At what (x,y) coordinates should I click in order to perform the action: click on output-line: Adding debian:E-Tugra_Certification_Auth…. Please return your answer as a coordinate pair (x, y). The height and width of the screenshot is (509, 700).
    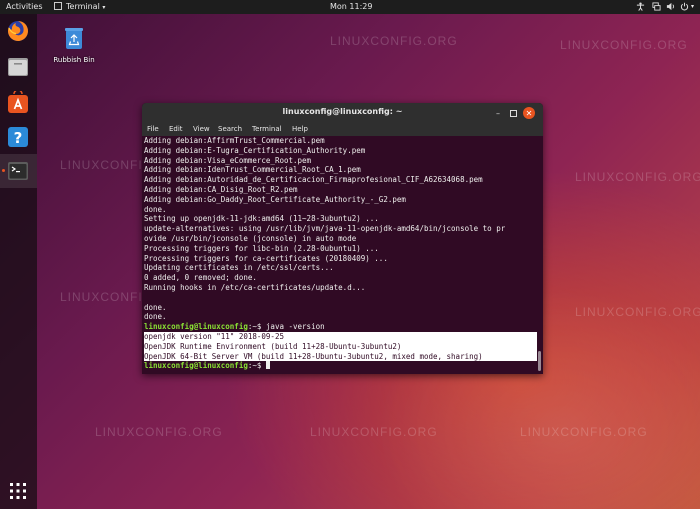
    Looking at the image, I should click on (255, 150).